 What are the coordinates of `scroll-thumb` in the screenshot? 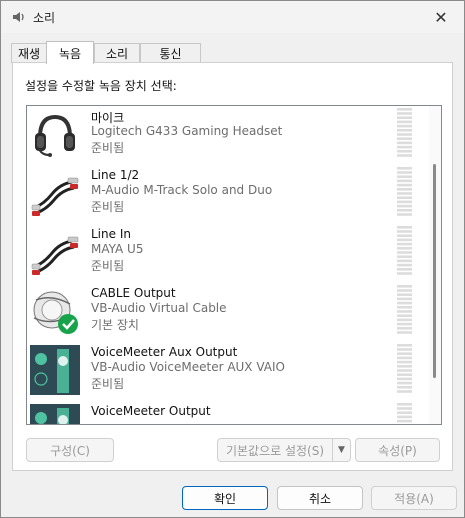 It's located at (434, 271).